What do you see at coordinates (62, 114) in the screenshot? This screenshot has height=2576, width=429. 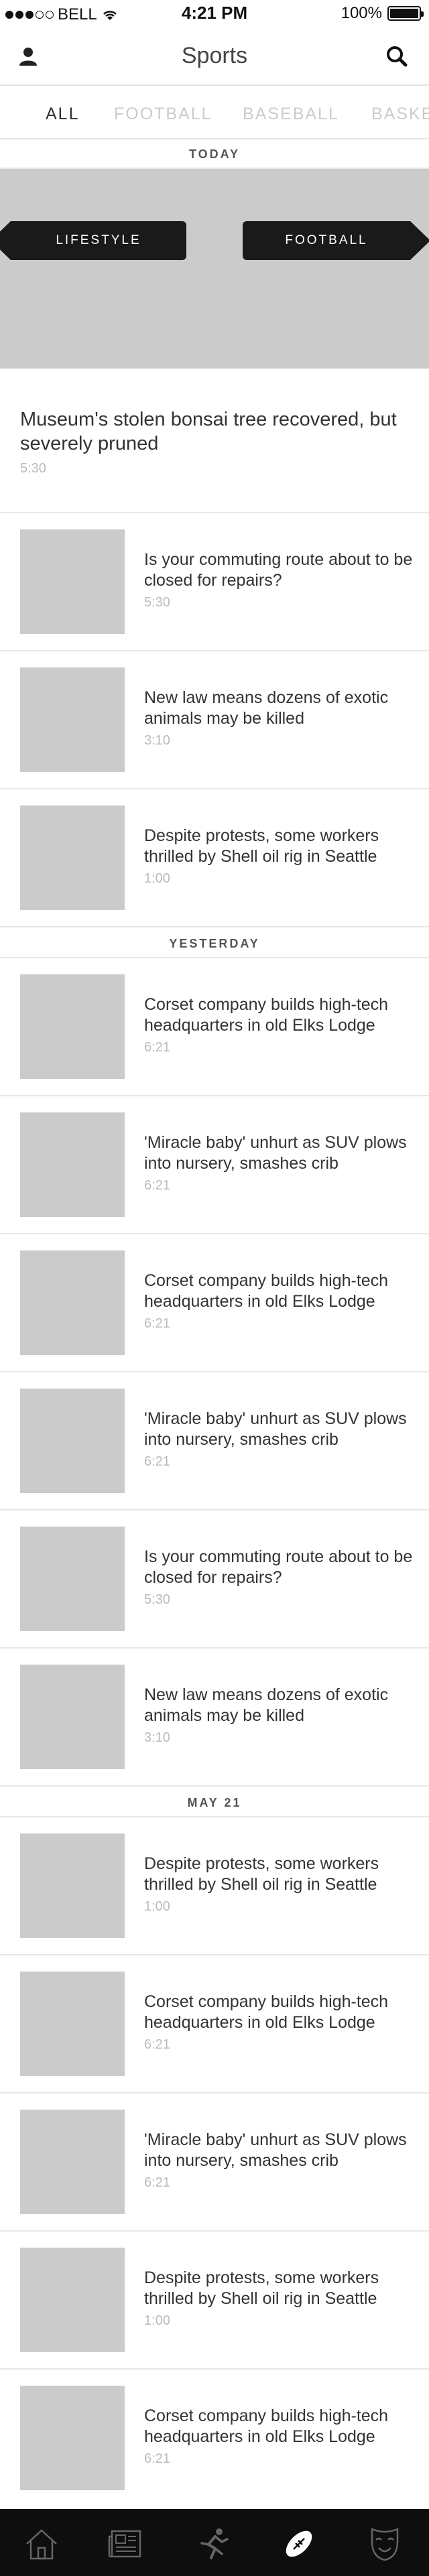 I see `tab-all: ALL` at bounding box center [62, 114].